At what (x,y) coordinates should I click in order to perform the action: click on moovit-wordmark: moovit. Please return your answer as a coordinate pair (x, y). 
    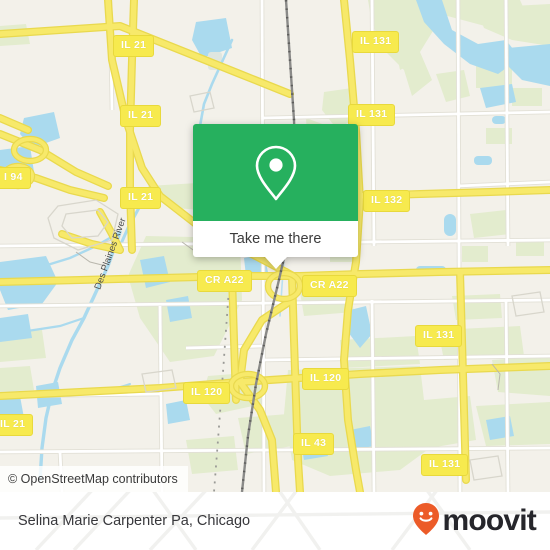
    Looking at the image, I should click on (489, 520).